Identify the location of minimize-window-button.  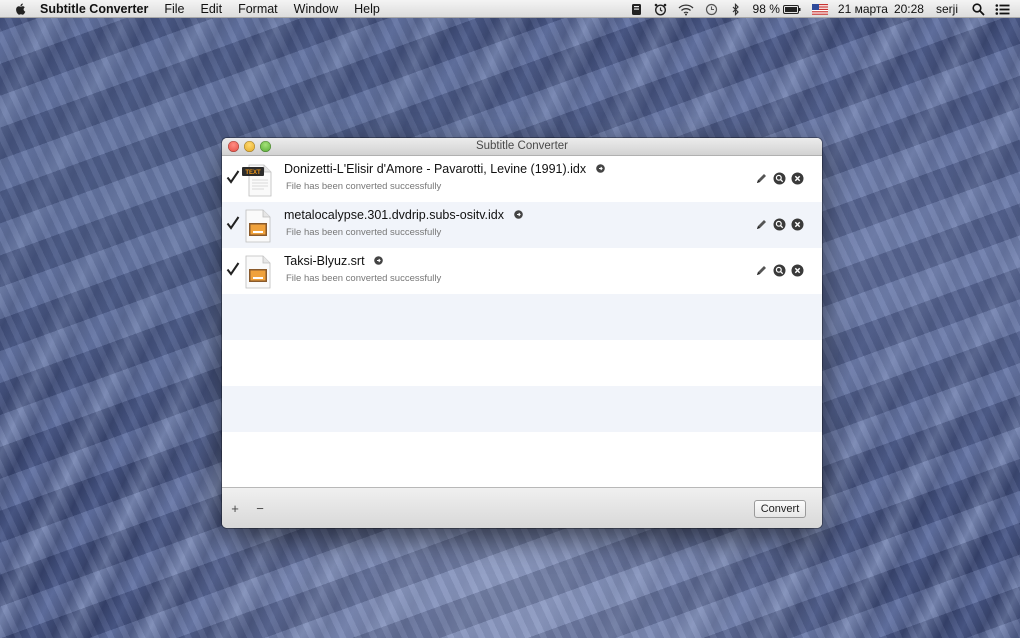
(249, 146).